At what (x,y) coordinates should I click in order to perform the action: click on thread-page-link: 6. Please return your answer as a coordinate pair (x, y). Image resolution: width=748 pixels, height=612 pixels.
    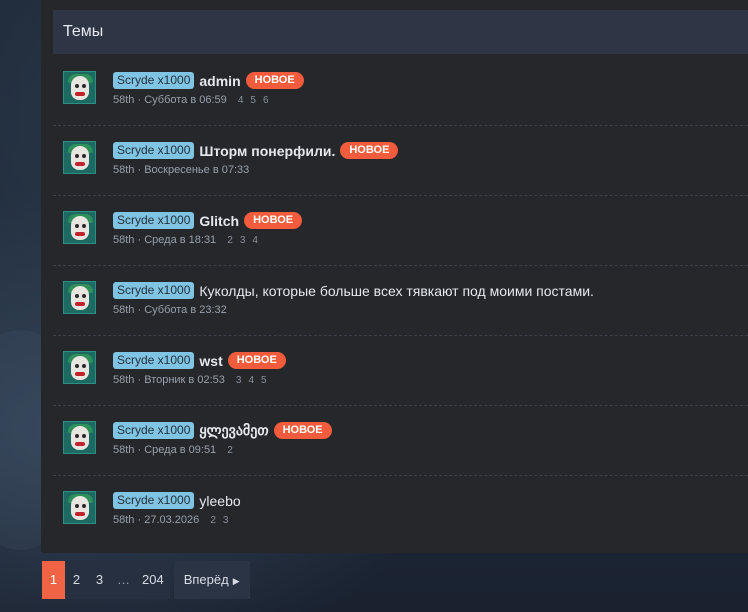
    Looking at the image, I should click on (266, 100).